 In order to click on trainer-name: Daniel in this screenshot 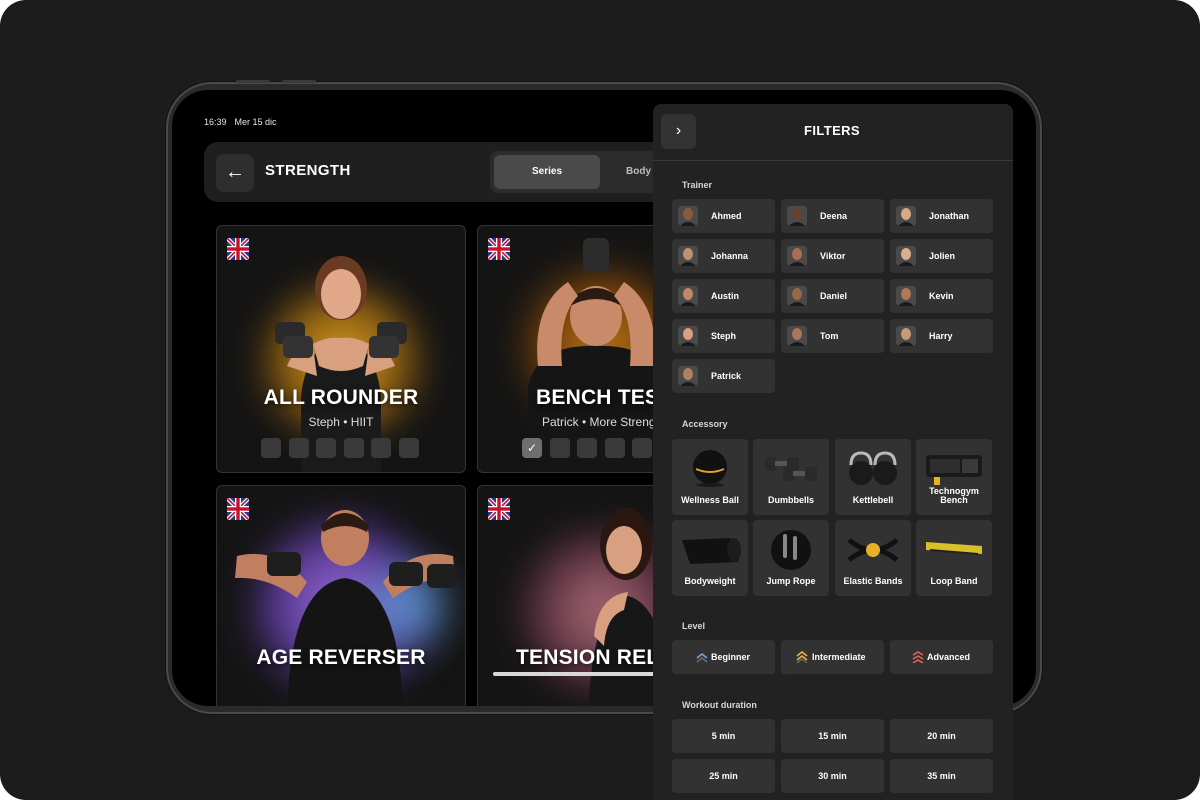, I will do `click(834, 296)`.